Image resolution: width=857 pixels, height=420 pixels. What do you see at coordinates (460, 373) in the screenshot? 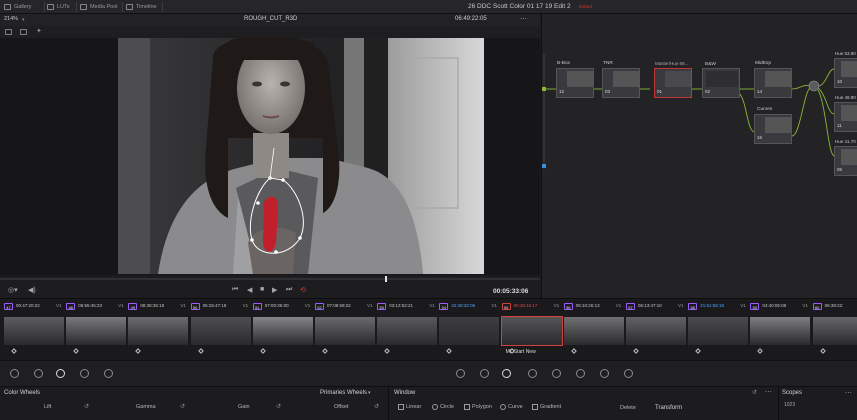
I see `curves-icon` at bounding box center [460, 373].